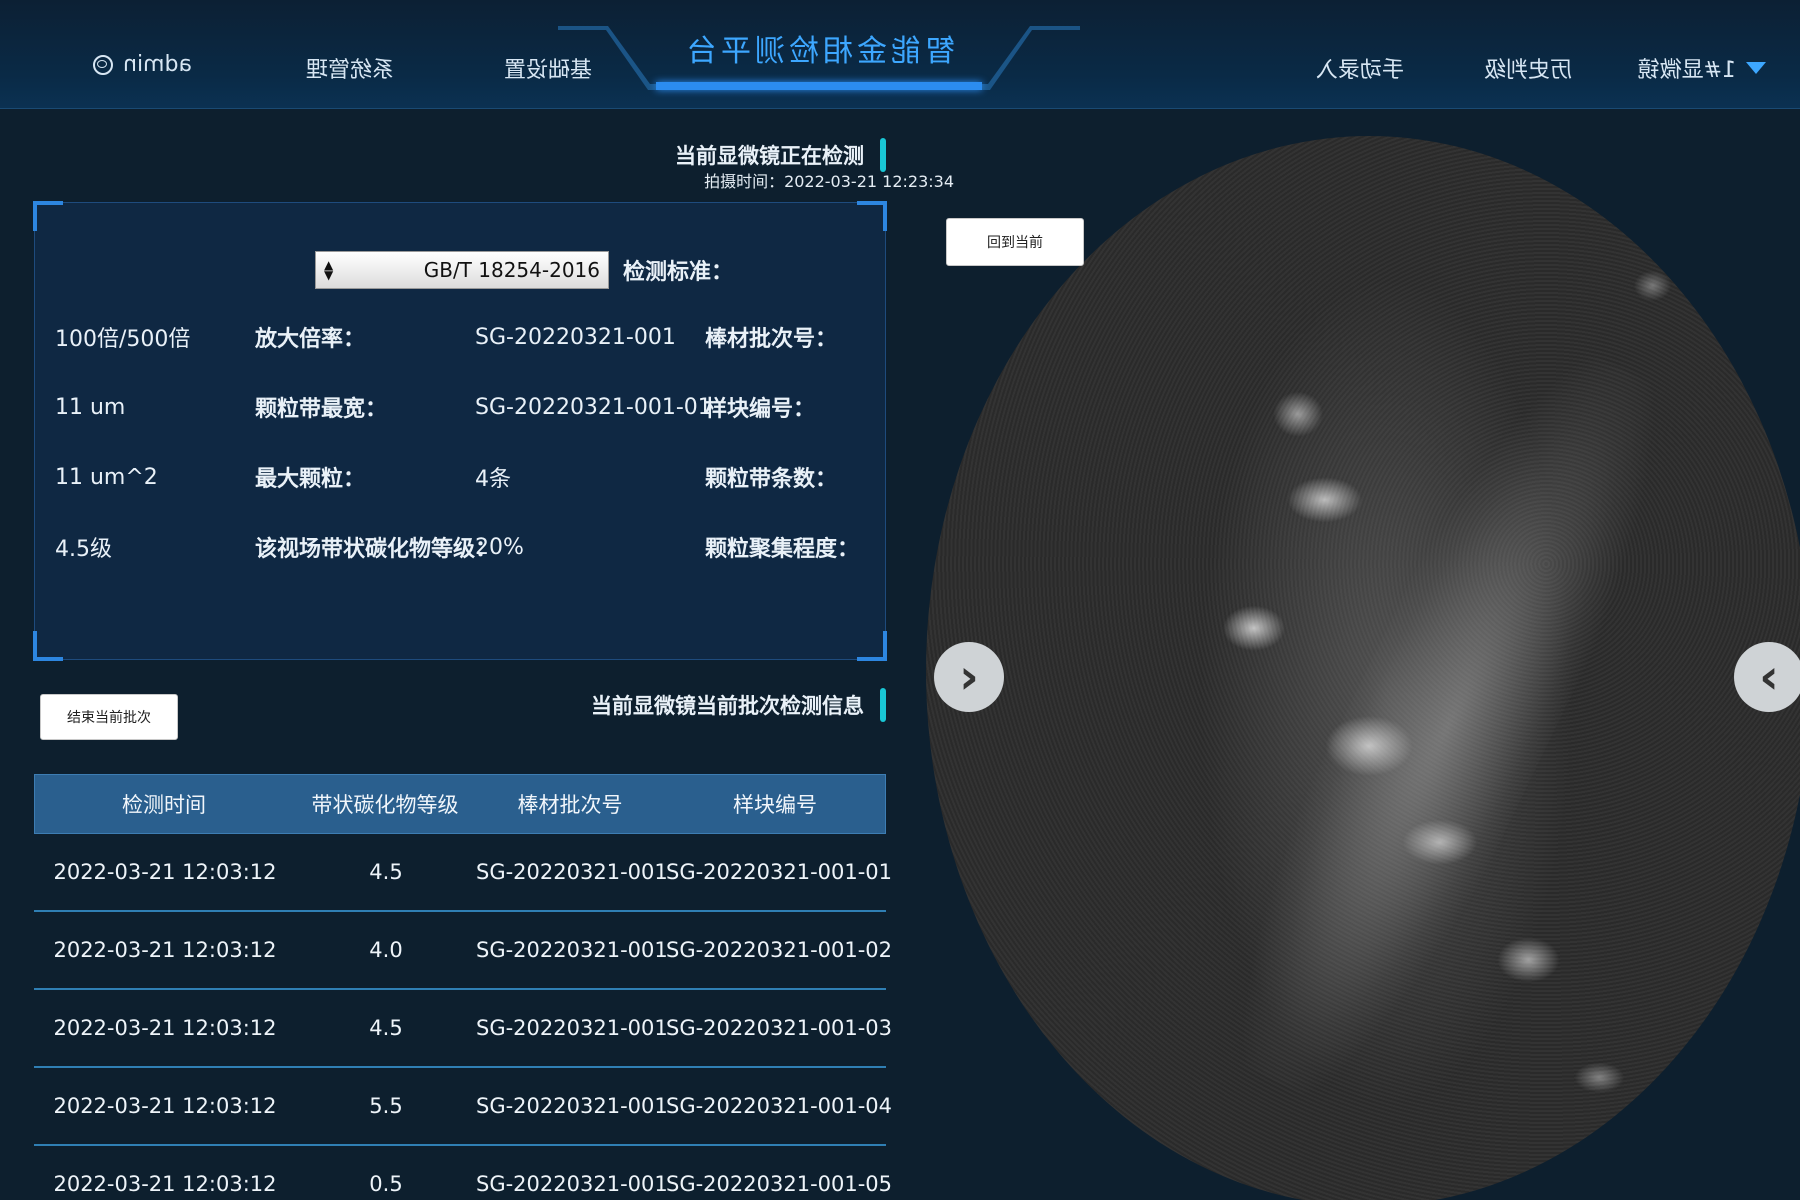 The width and height of the screenshot is (1800, 1200). Describe the element at coordinates (493, 479) in the screenshot. I see `field-value: 4条` at that location.